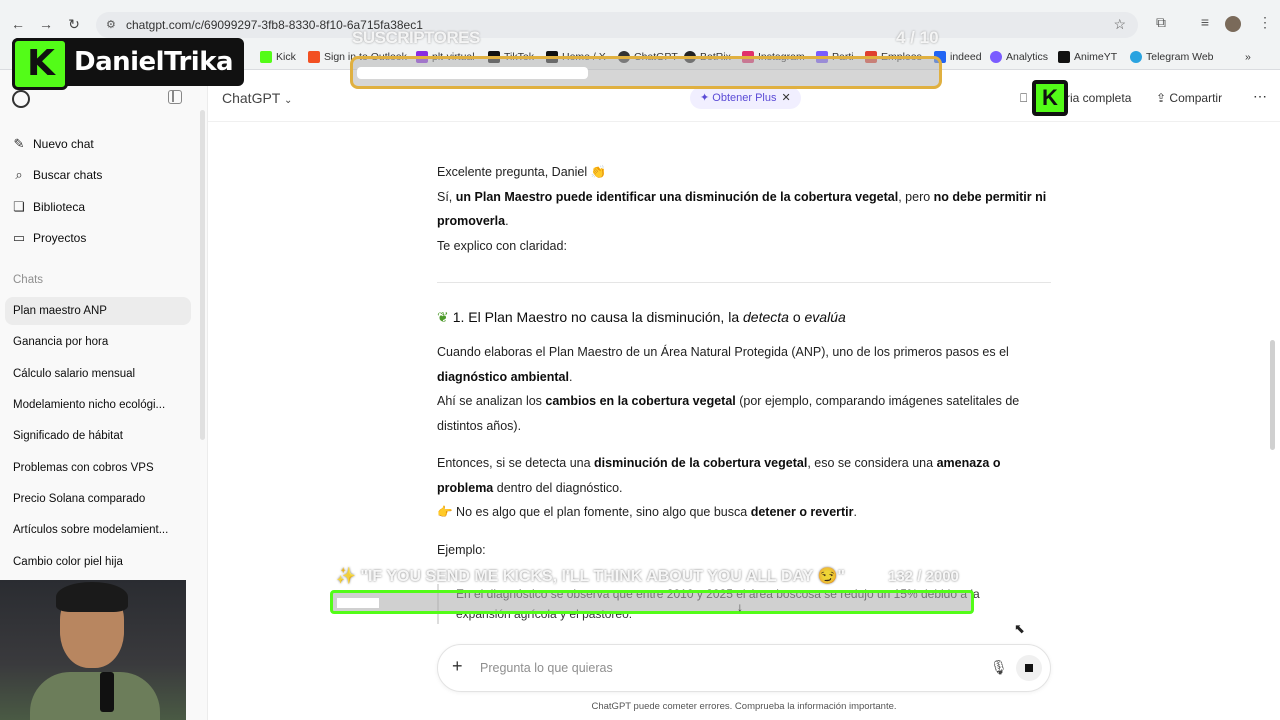  I want to click on chat-item: Plan maestro ANP, so click(98, 311).